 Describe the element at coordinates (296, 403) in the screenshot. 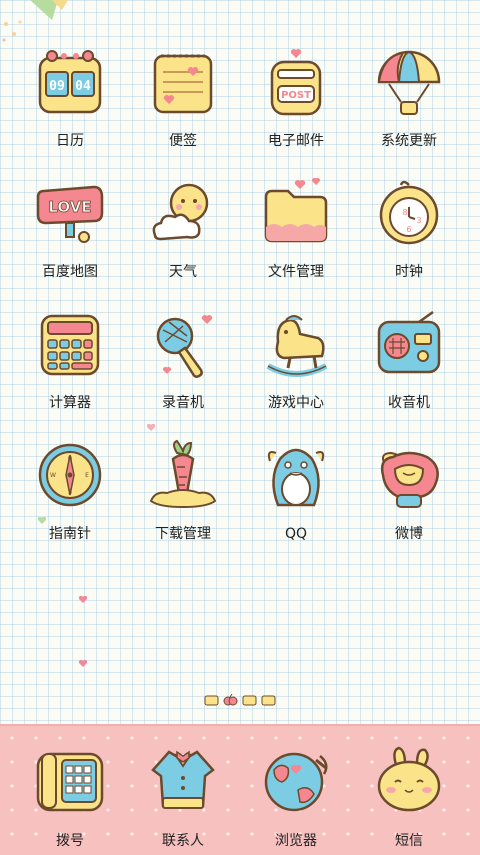

I see `app-label: 游戏中心` at that location.